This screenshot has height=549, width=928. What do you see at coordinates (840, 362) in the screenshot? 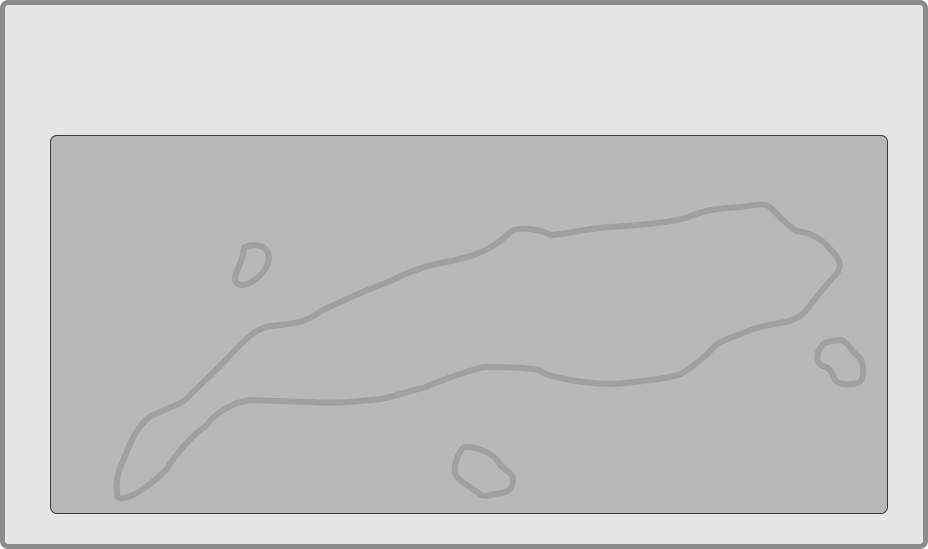
I see `small-island-outline-right` at bounding box center [840, 362].